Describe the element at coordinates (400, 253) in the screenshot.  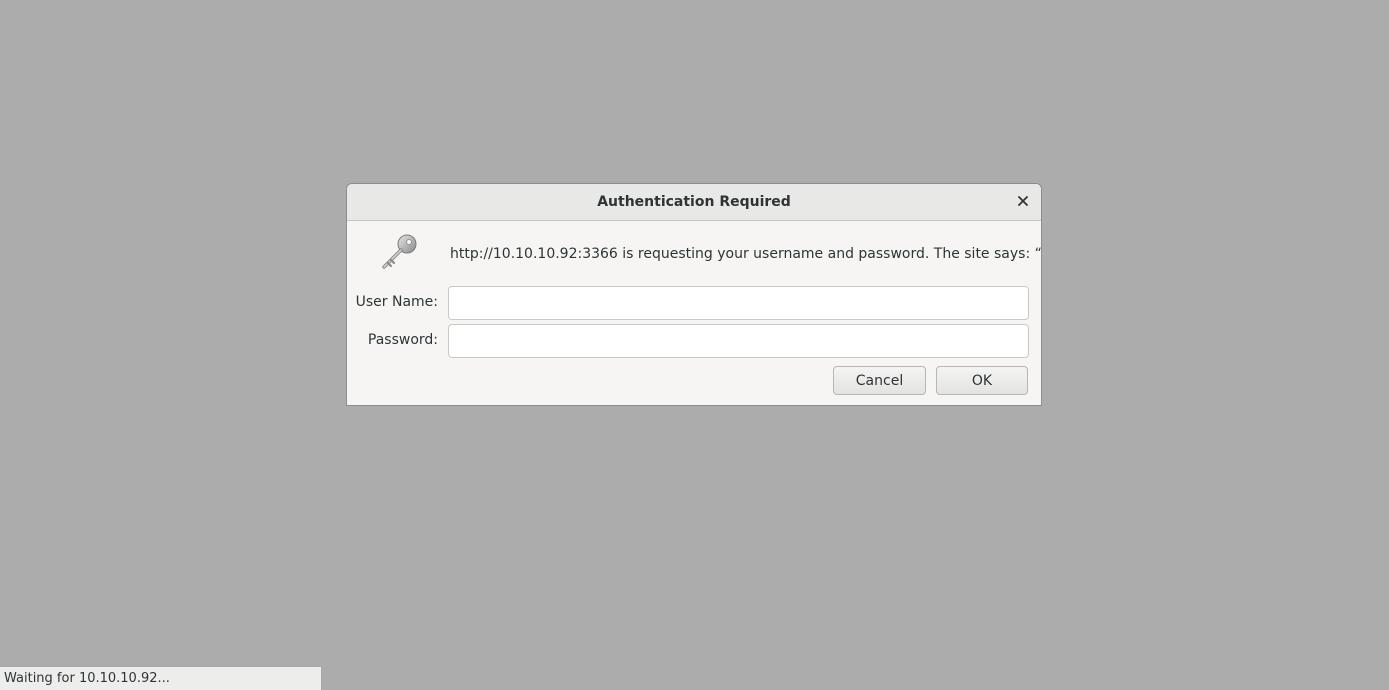
I see `key-icon` at that location.